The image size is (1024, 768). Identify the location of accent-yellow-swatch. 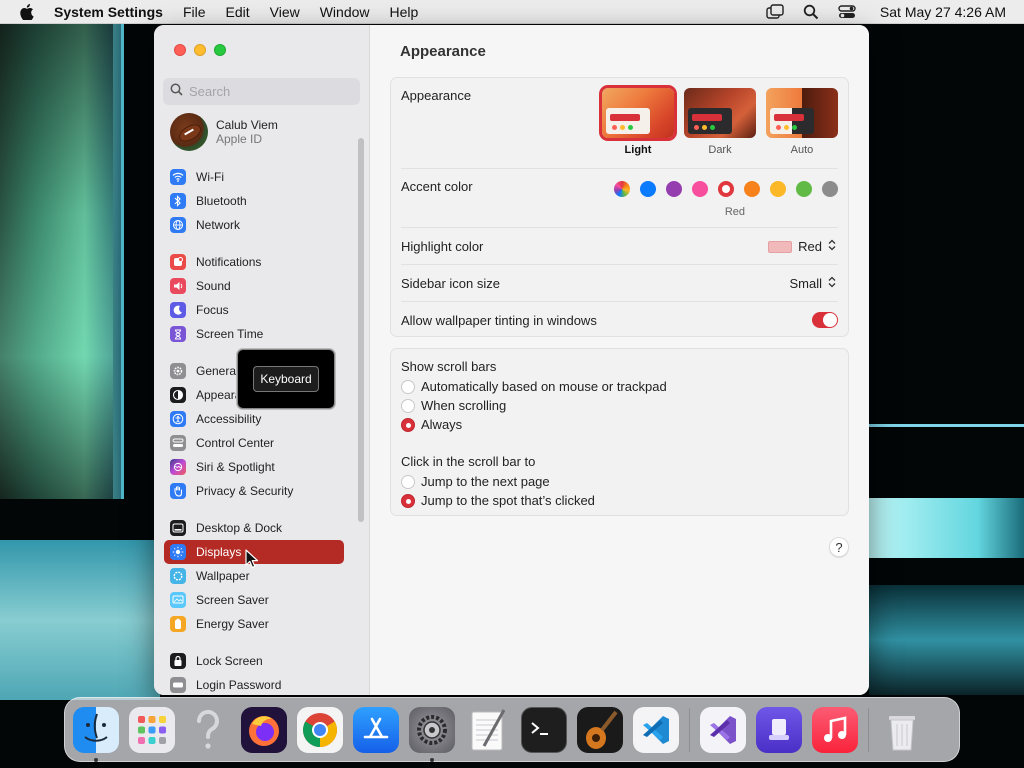
(778, 189).